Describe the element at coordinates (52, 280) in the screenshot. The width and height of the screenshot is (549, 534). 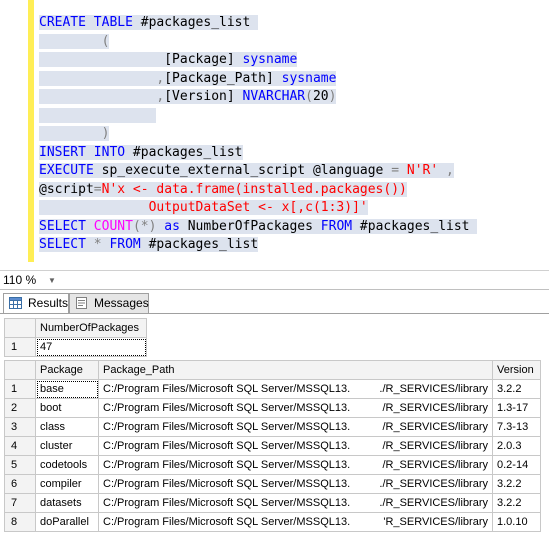
I see `chevron-down-icon: ▼` at that location.